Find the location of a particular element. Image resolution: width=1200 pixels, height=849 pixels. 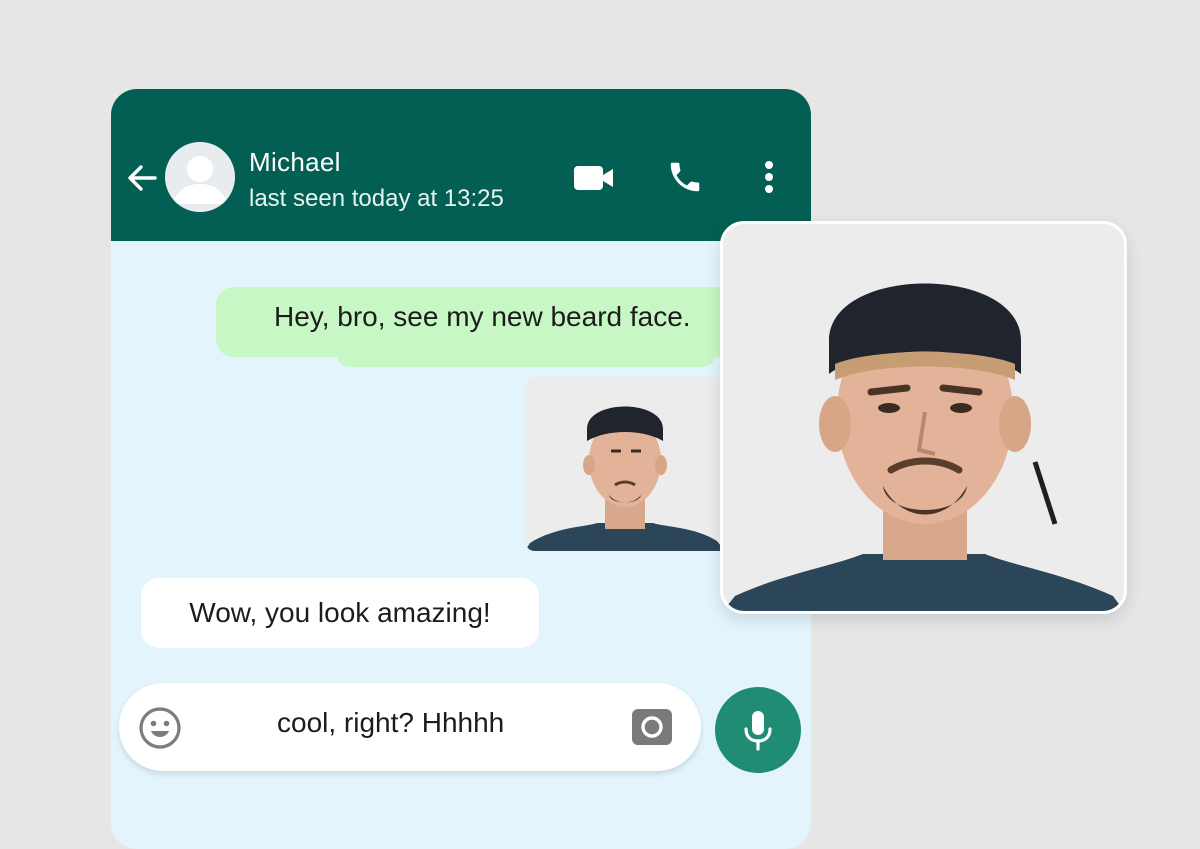

message-composer: cool, right? Hhhhh is located at coordinates (410, 727).